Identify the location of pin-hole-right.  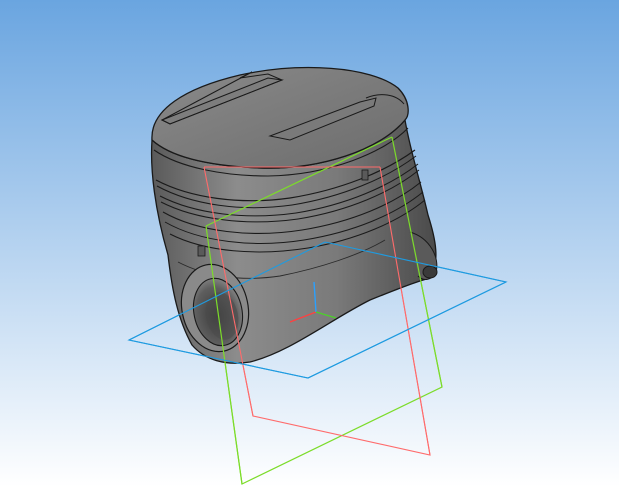
(430, 272).